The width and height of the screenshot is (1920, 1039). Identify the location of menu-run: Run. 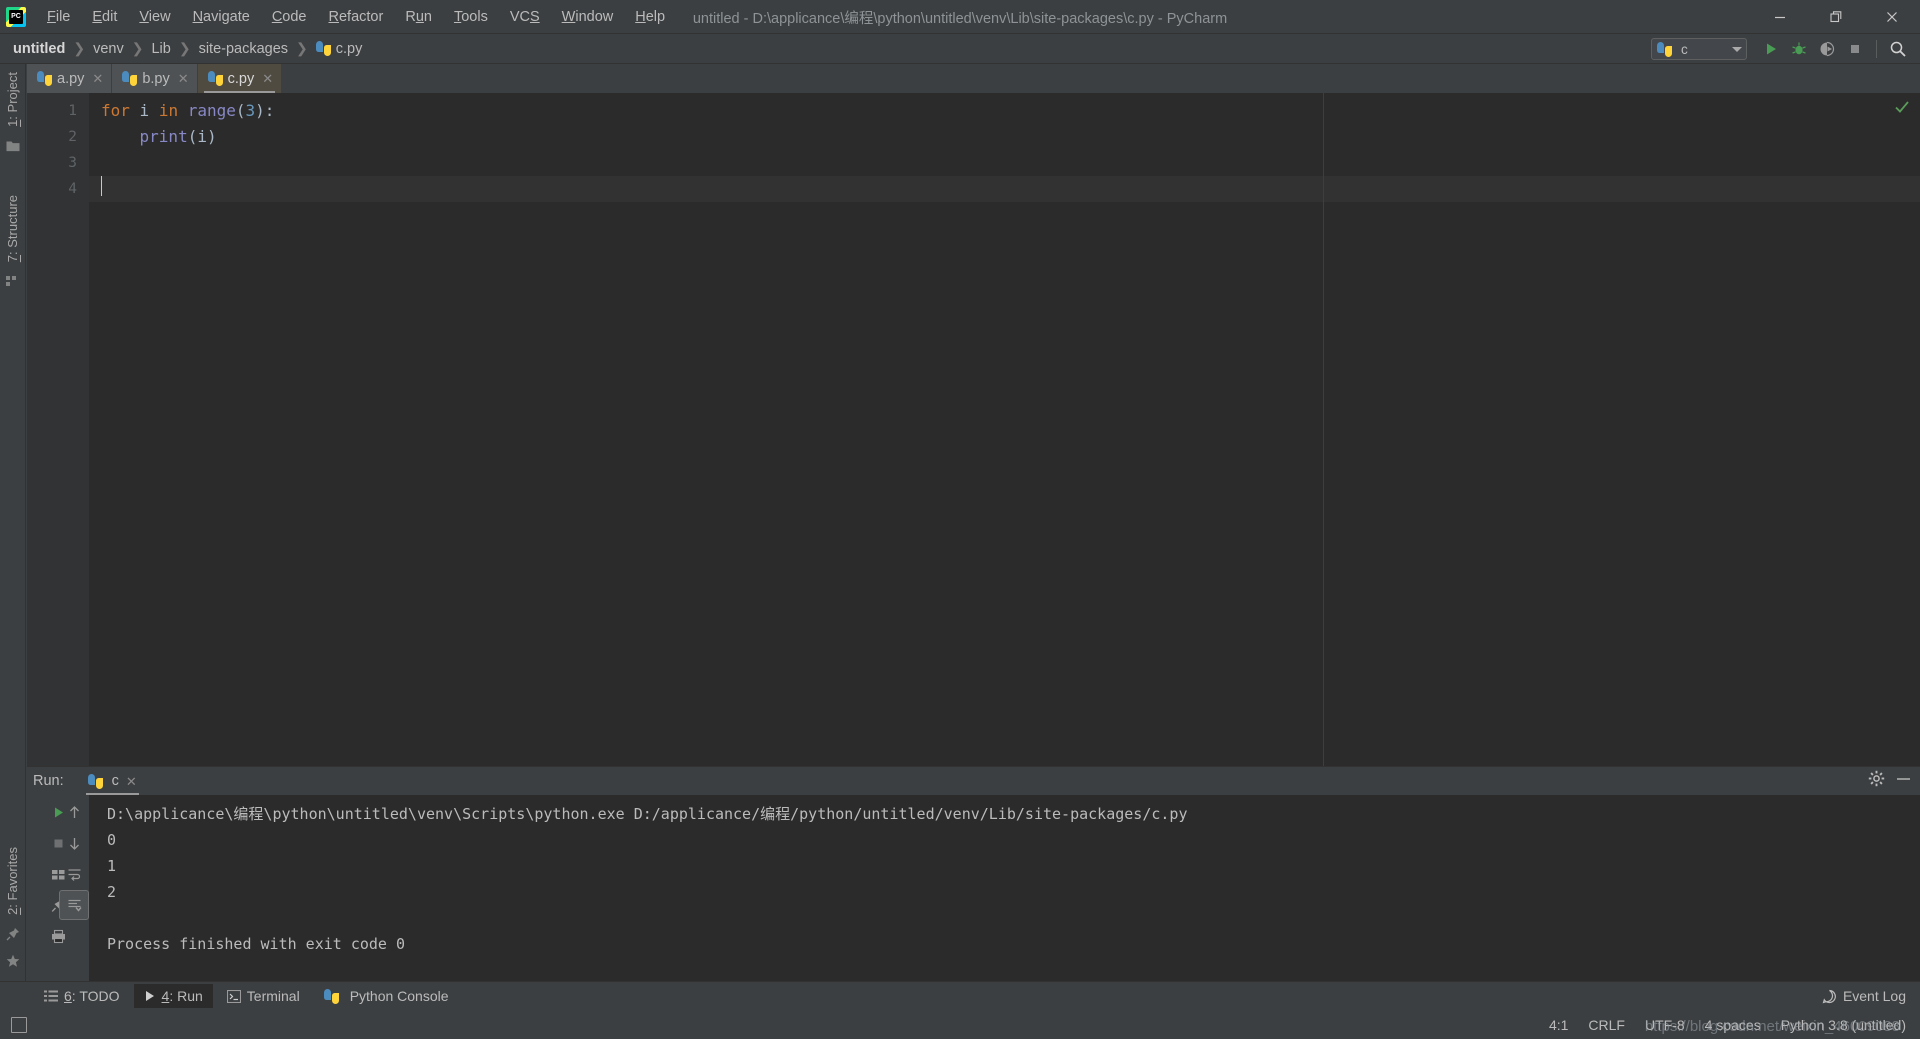
(418, 17).